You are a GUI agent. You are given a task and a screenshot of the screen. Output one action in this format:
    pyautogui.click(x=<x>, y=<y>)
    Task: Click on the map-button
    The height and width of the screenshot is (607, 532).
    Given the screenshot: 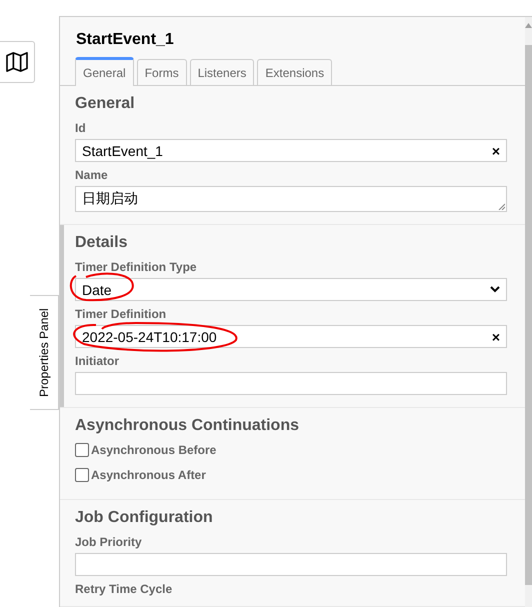 What is the action you would take?
    pyautogui.click(x=17, y=62)
    